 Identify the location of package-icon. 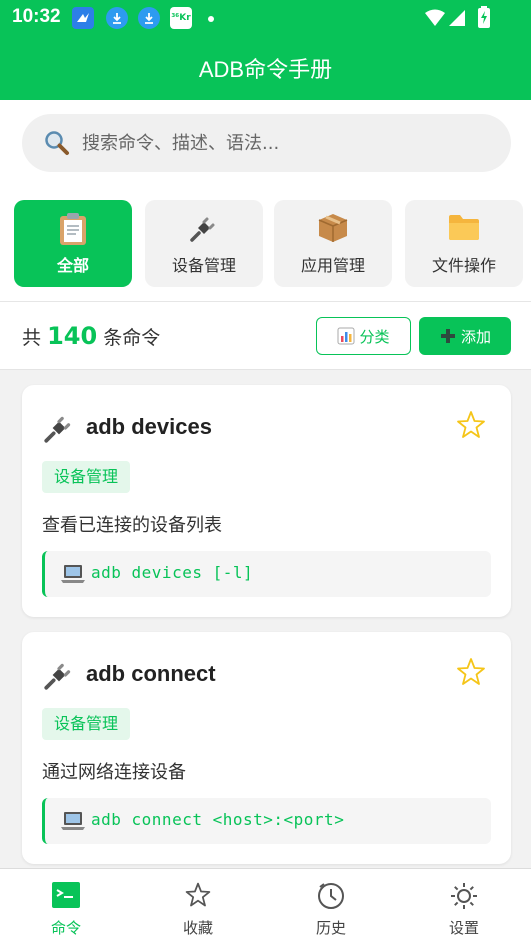
(333, 228).